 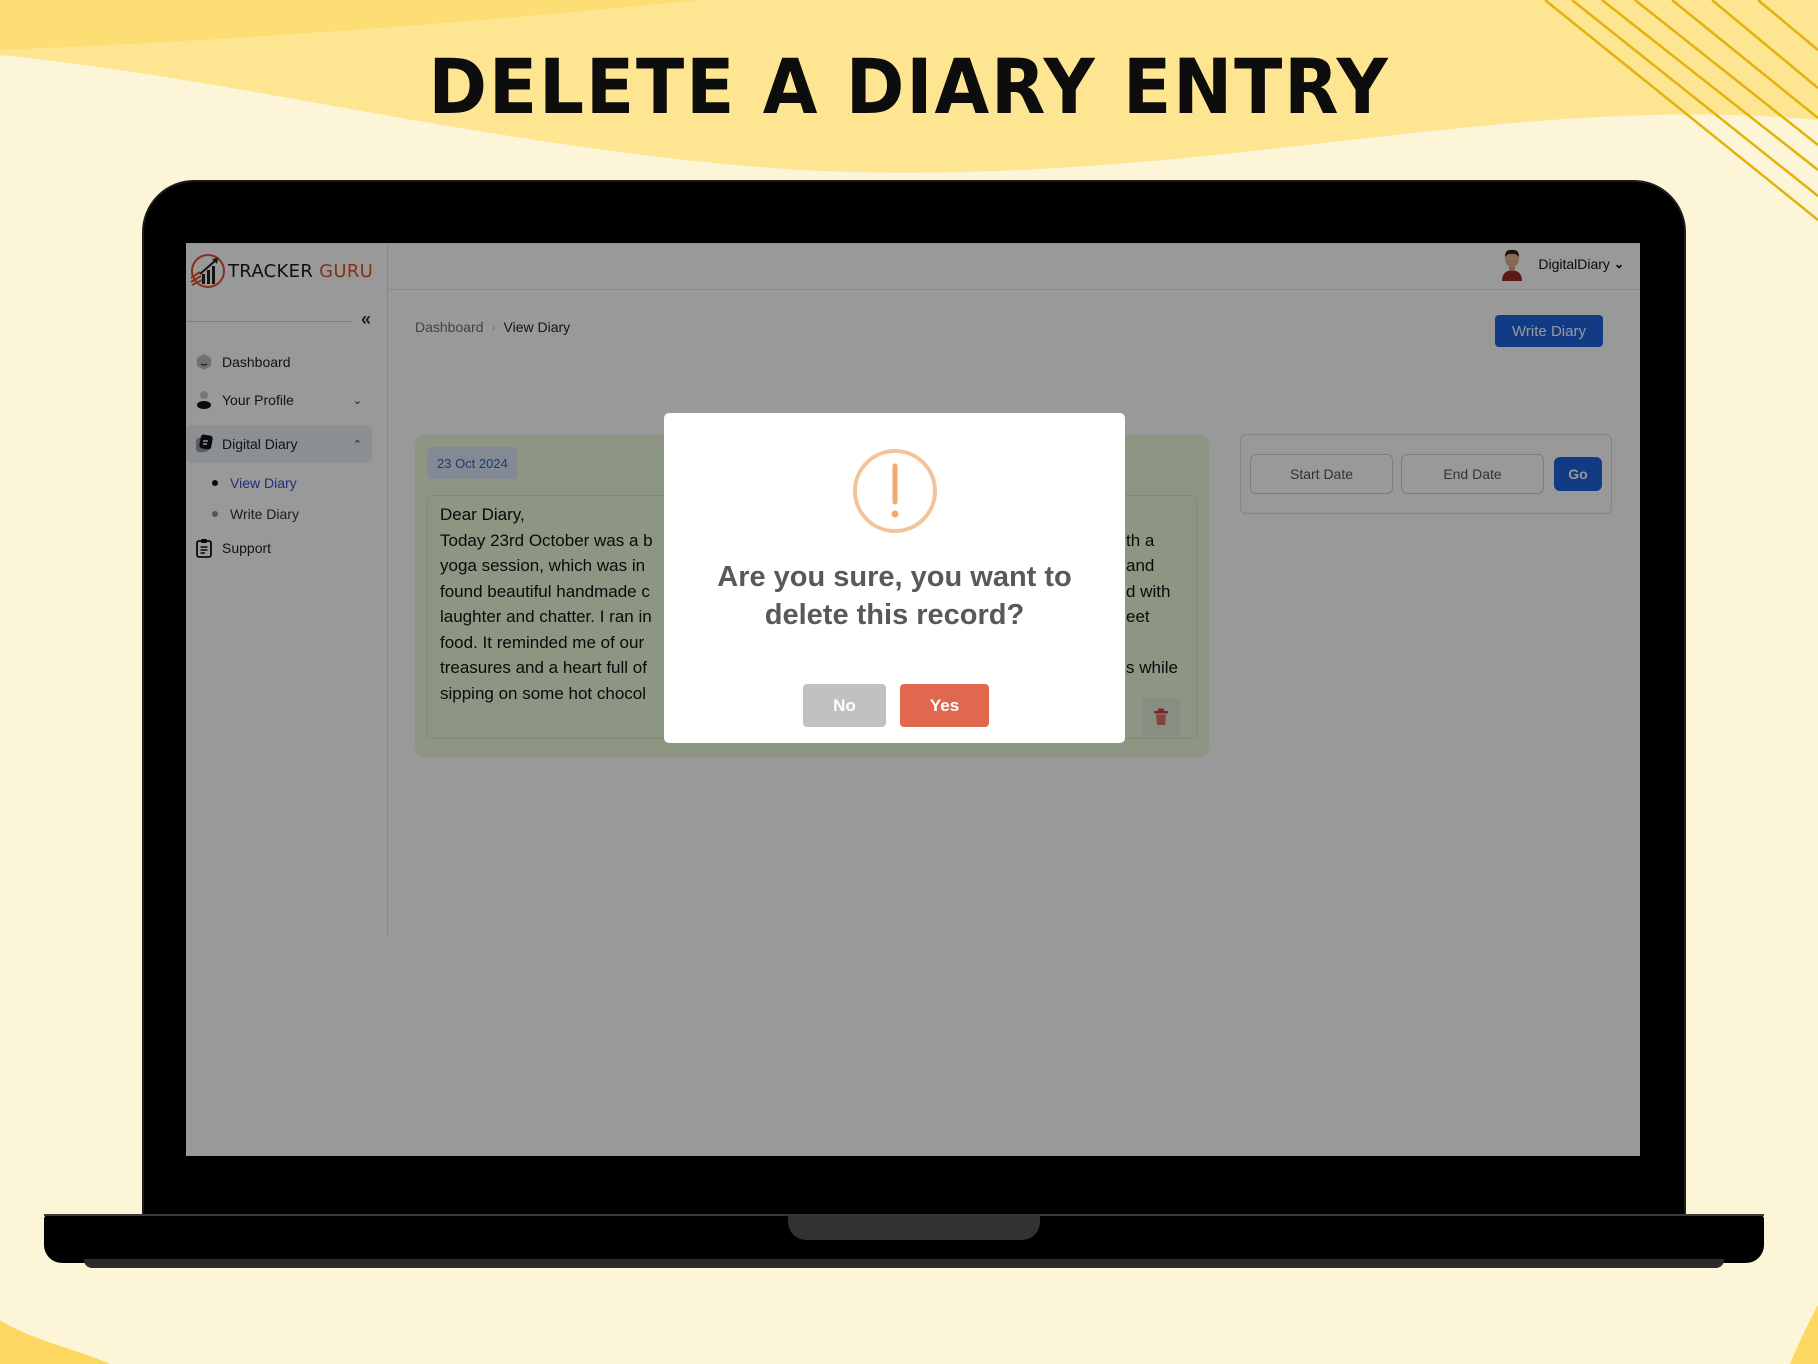 I want to click on laptop-lip, so click(x=904, y=1263).